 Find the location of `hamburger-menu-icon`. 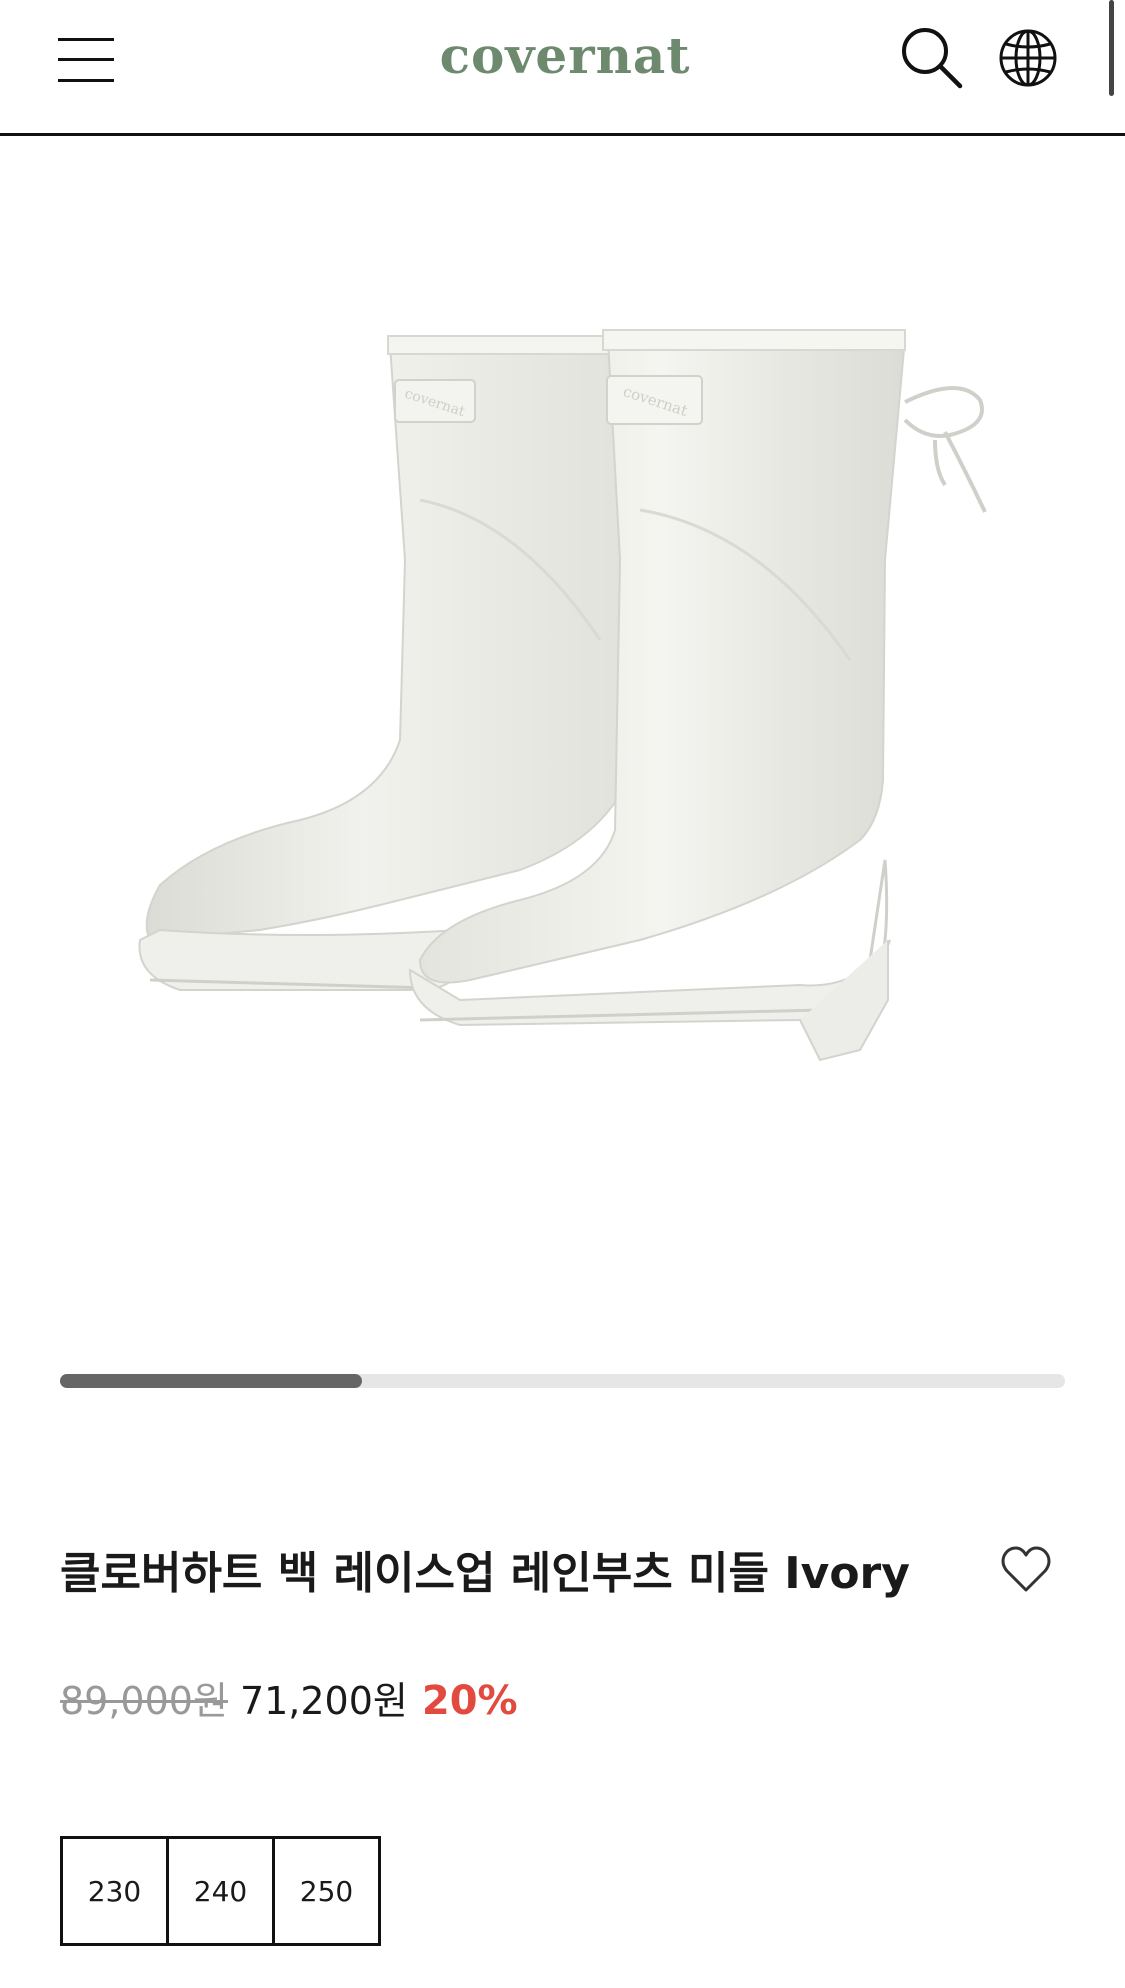

hamburger-menu-icon is located at coordinates (87, 61).